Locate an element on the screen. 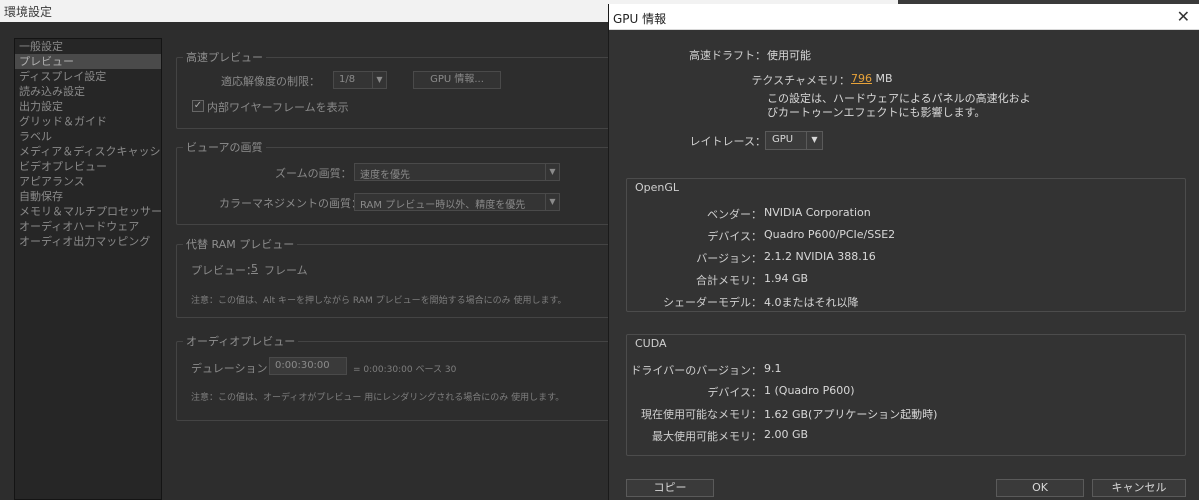 Image resolution: width=1199 pixels, height=500 pixels. opengl-shader-value: 4.0またはそれ以降 is located at coordinates (811, 302).